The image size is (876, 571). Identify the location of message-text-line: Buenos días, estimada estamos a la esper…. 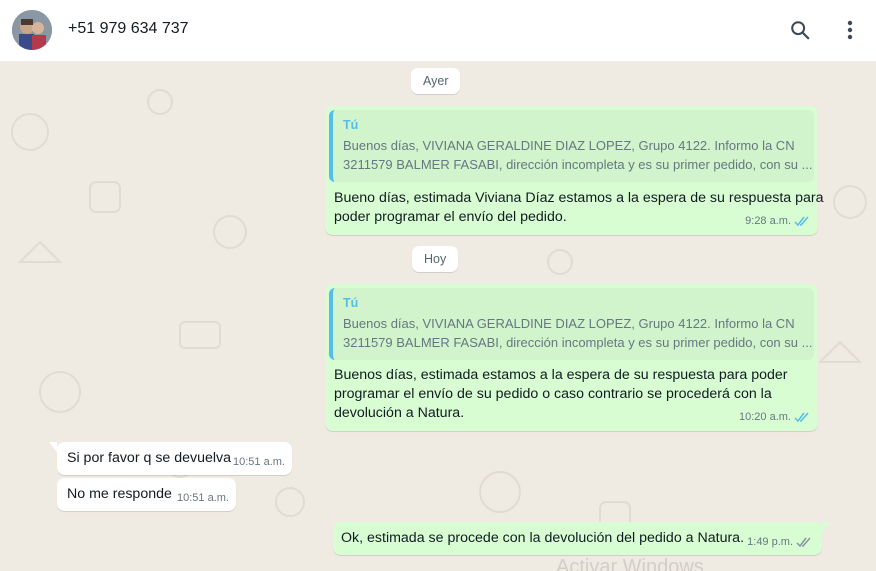
(561, 375).